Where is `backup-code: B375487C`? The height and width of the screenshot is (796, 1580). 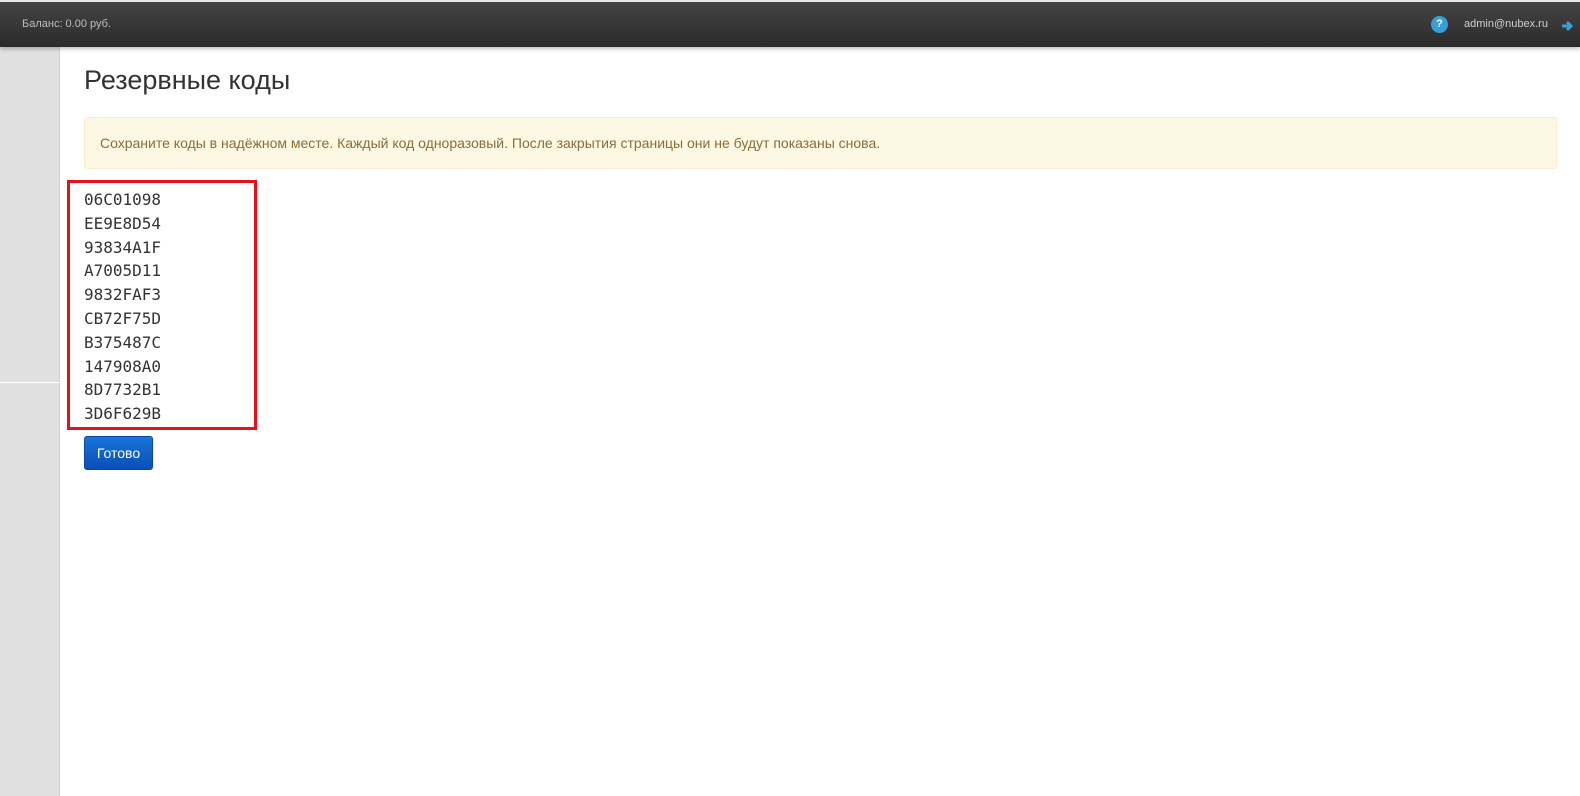 backup-code: B375487C is located at coordinates (123, 342).